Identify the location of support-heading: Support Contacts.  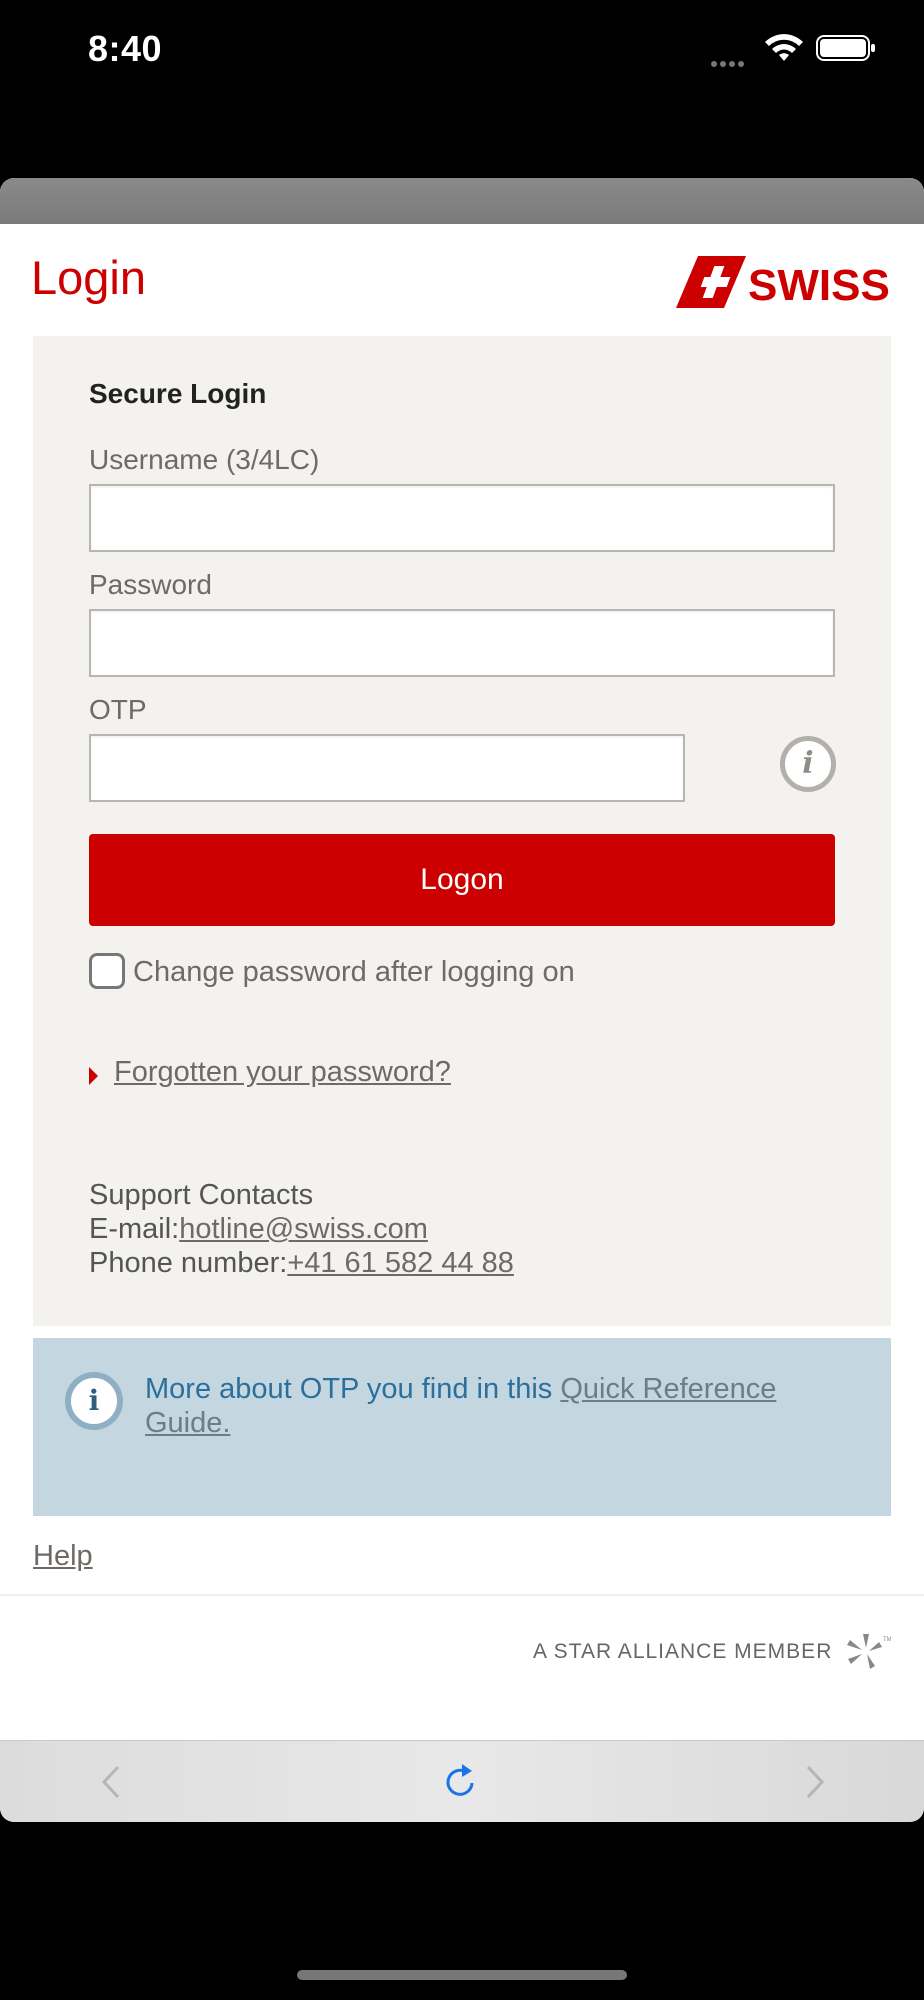
(201, 1195).